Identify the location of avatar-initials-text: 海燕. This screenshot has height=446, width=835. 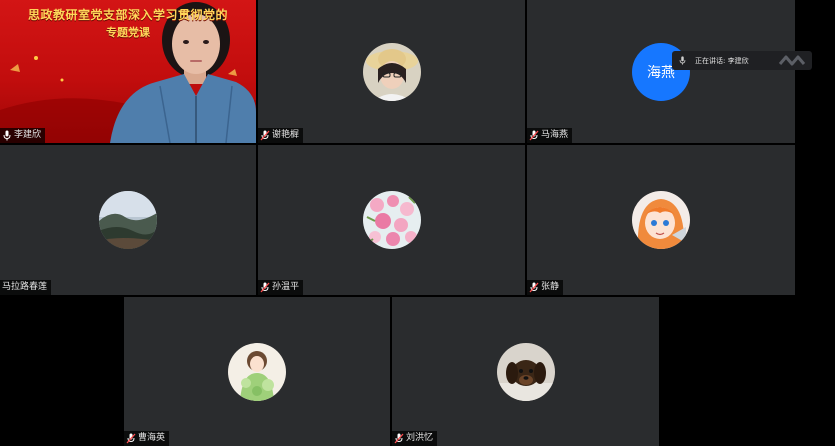
(661, 72).